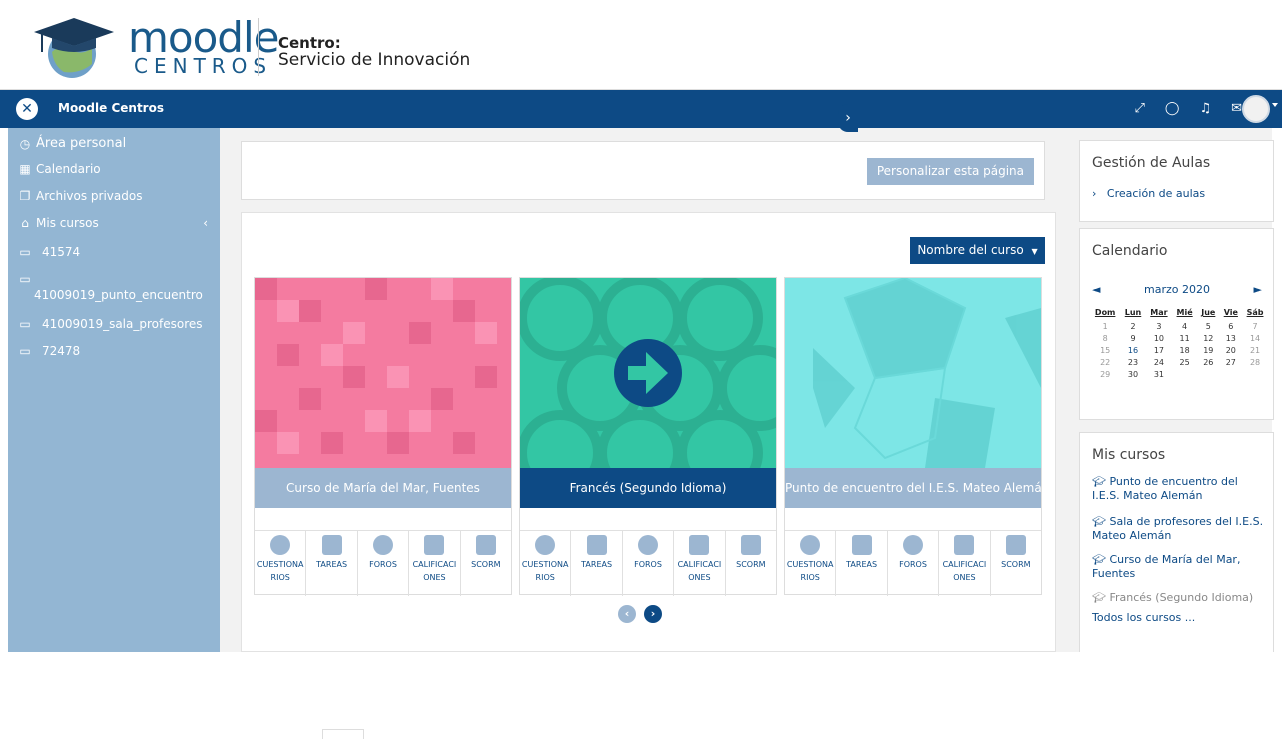  I want to click on sidebar-item-course: ▭ 41009019_punto_encuentro, so click(110, 287).